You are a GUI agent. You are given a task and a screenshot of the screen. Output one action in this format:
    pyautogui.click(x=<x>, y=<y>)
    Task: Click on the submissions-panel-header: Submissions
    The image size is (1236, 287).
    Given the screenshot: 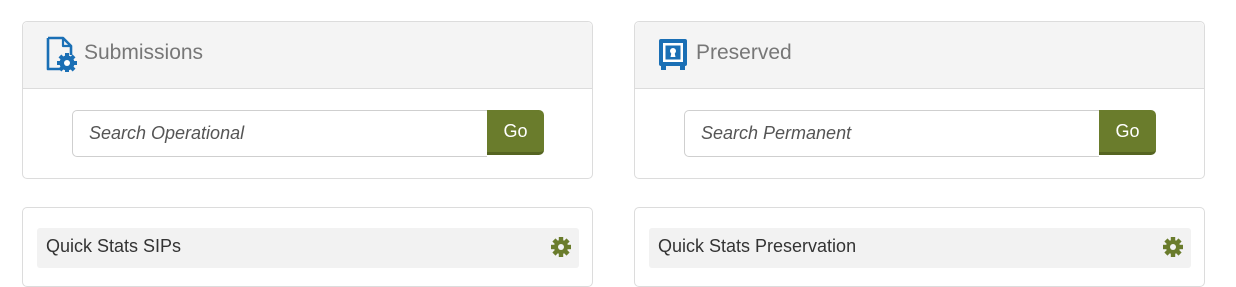 What is the action you would take?
    pyautogui.click(x=307, y=55)
    